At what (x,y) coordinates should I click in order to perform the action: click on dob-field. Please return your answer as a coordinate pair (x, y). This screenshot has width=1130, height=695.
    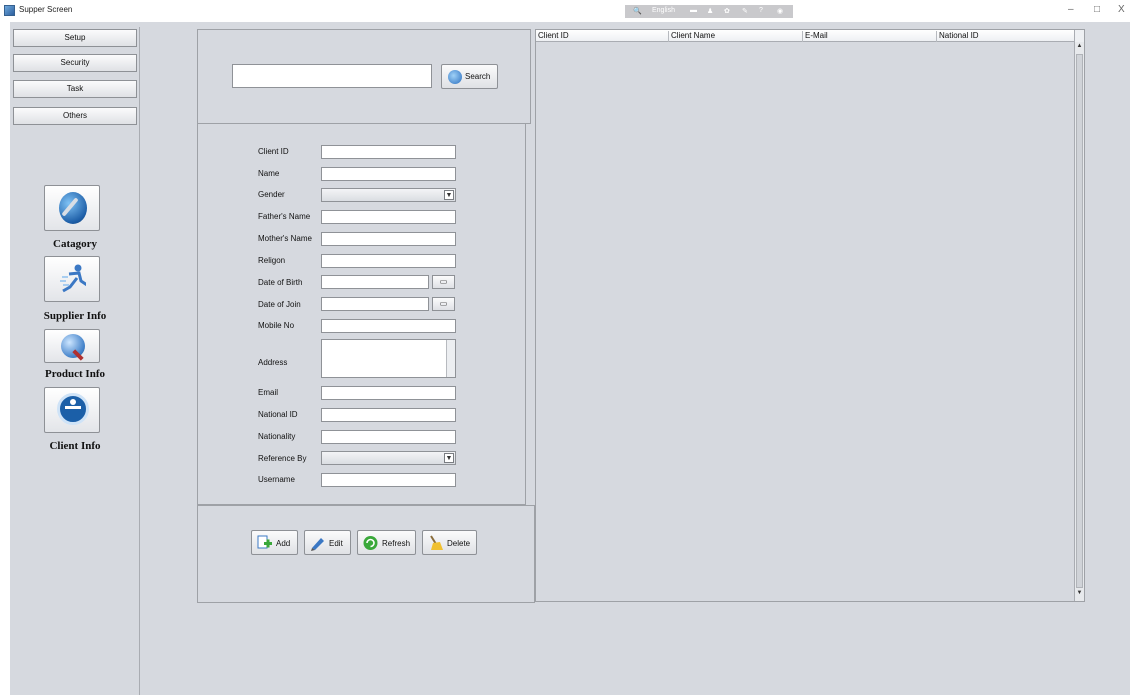
    Looking at the image, I should click on (375, 282).